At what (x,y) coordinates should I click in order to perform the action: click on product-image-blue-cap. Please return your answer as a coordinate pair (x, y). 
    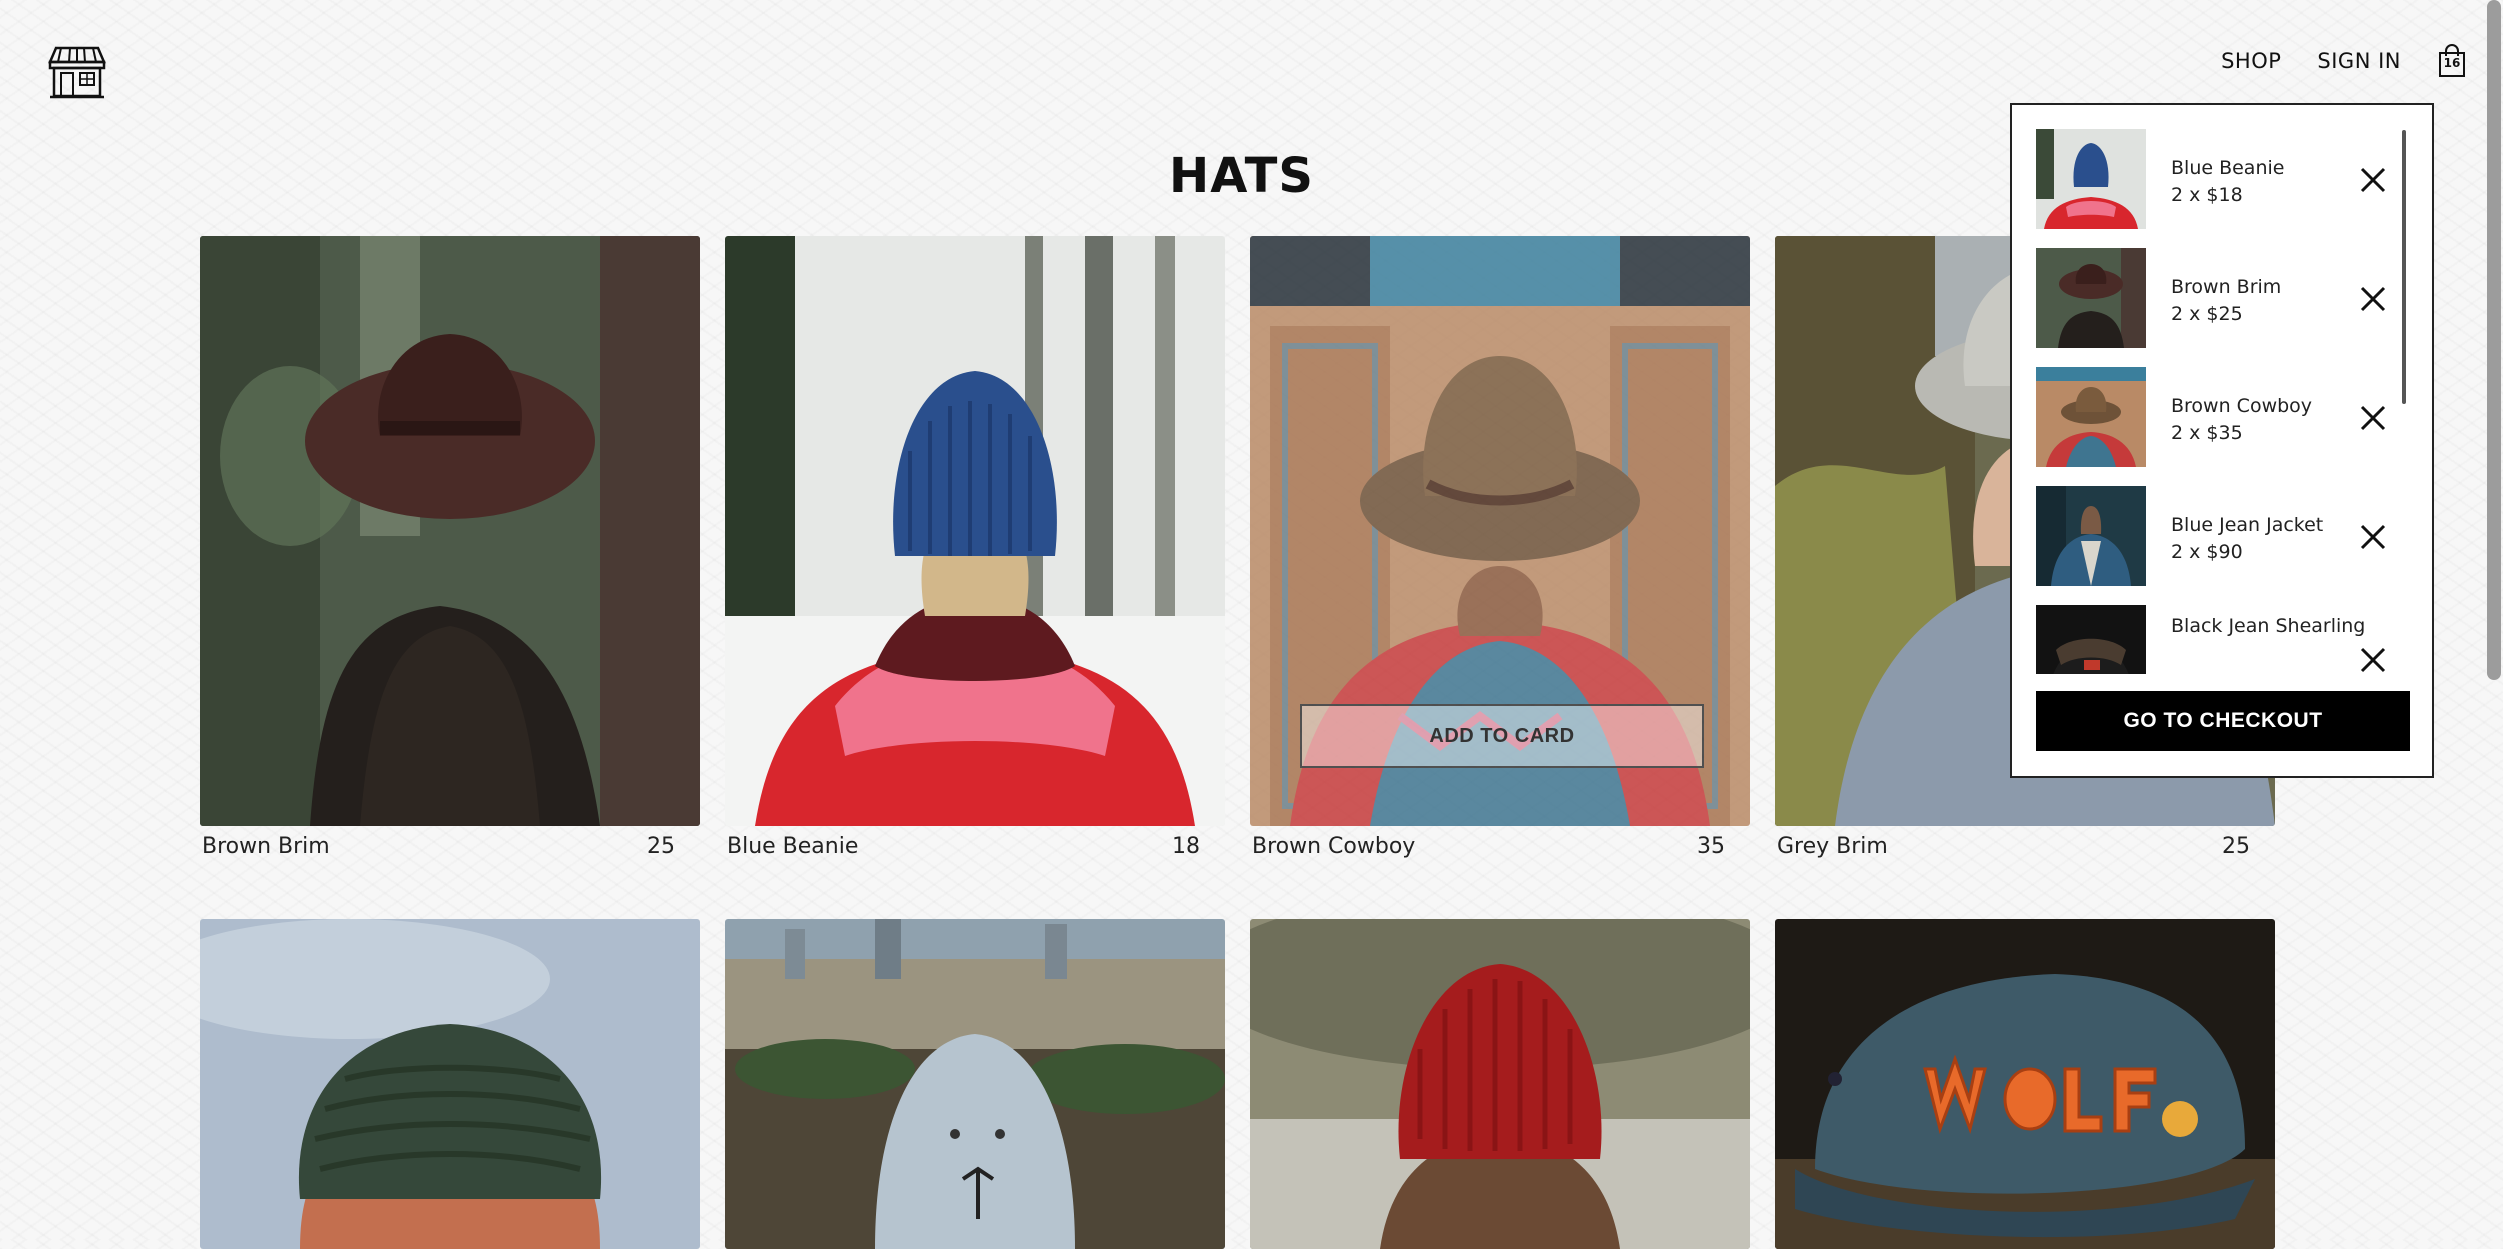
    Looking at the image, I should click on (975, 1084).